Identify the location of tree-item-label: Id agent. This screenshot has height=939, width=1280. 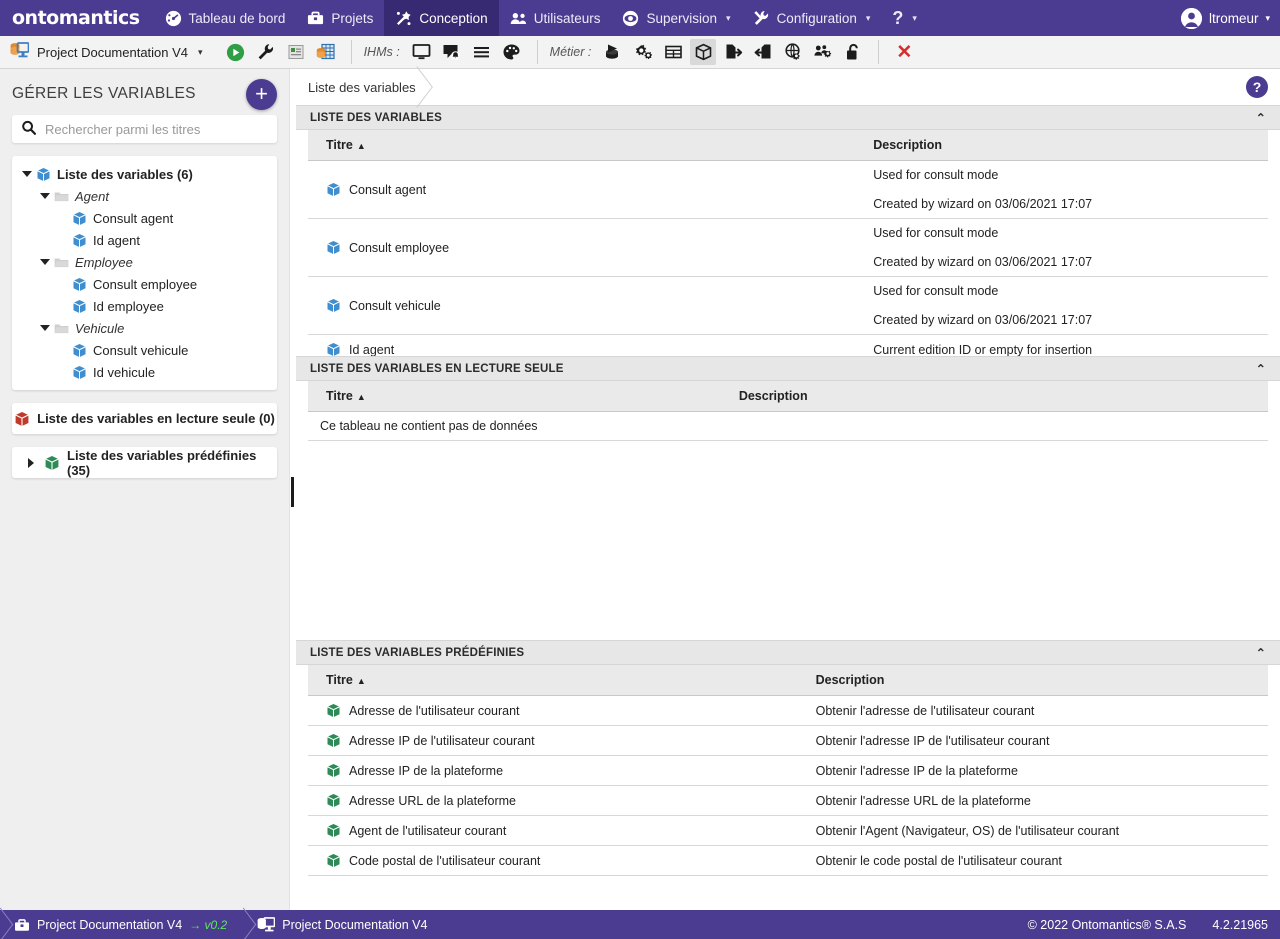
(116, 240).